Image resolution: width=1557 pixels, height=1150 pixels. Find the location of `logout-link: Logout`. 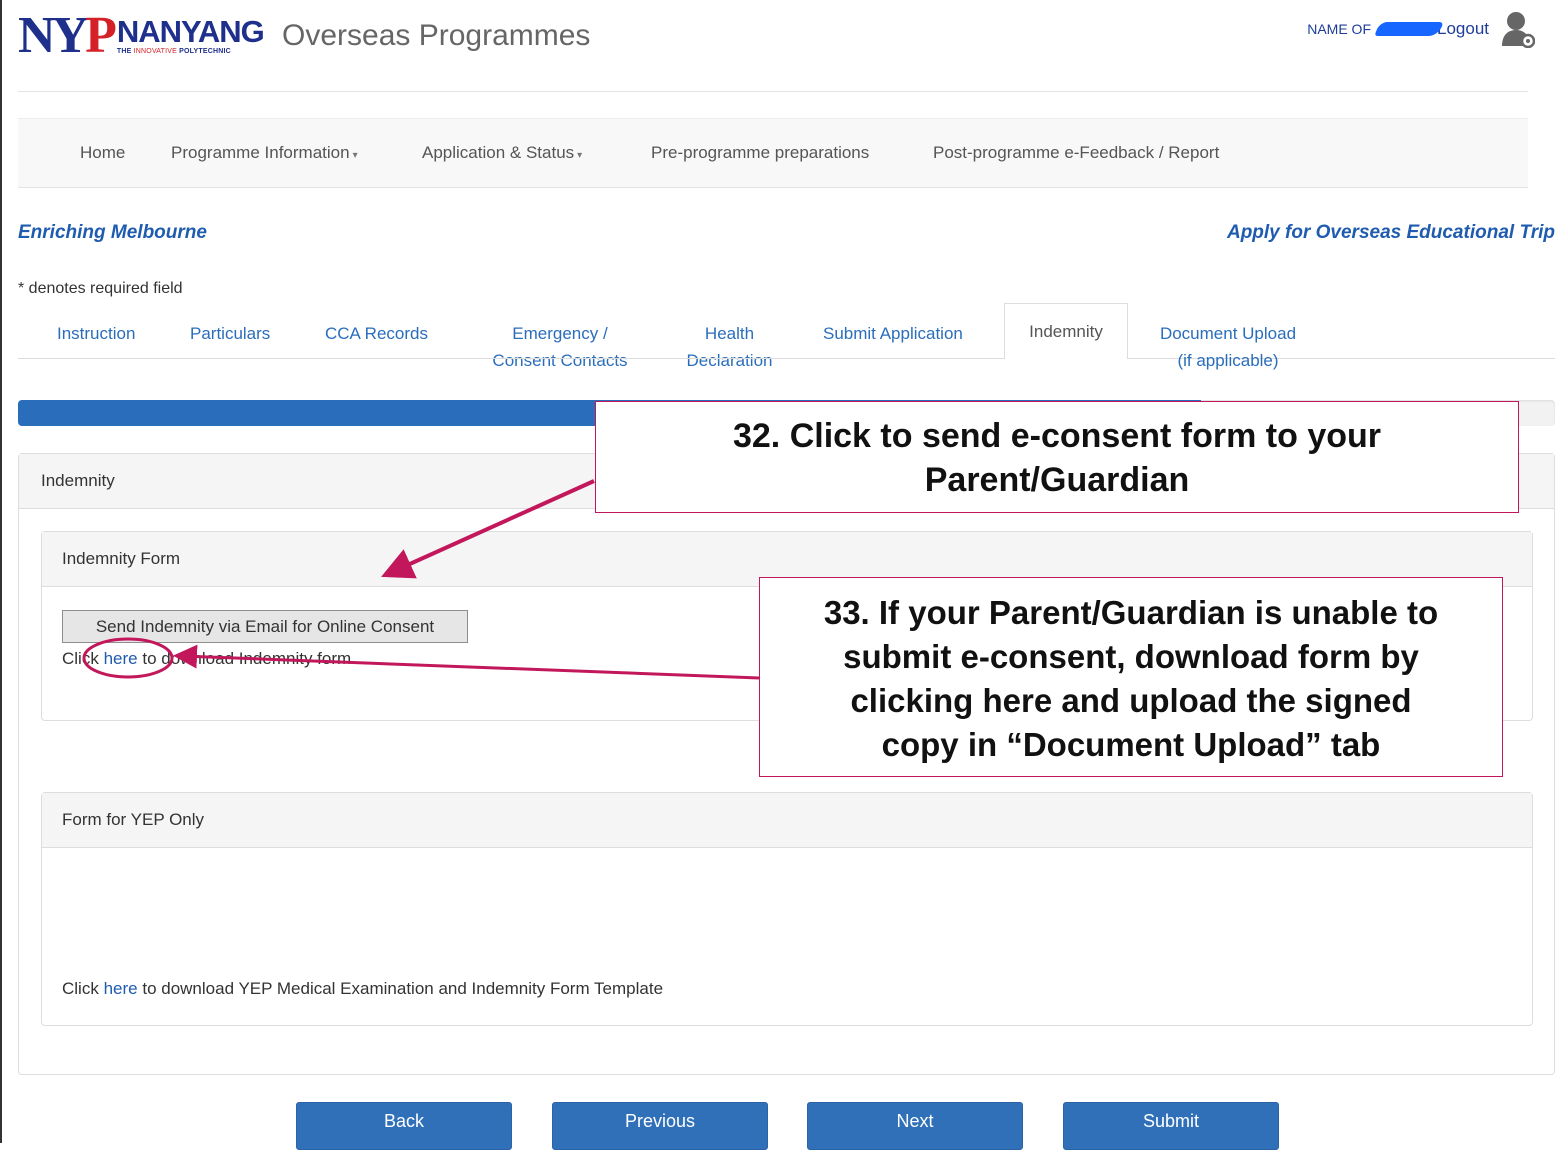

logout-link: Logout is located at coordinates (1463, 29).